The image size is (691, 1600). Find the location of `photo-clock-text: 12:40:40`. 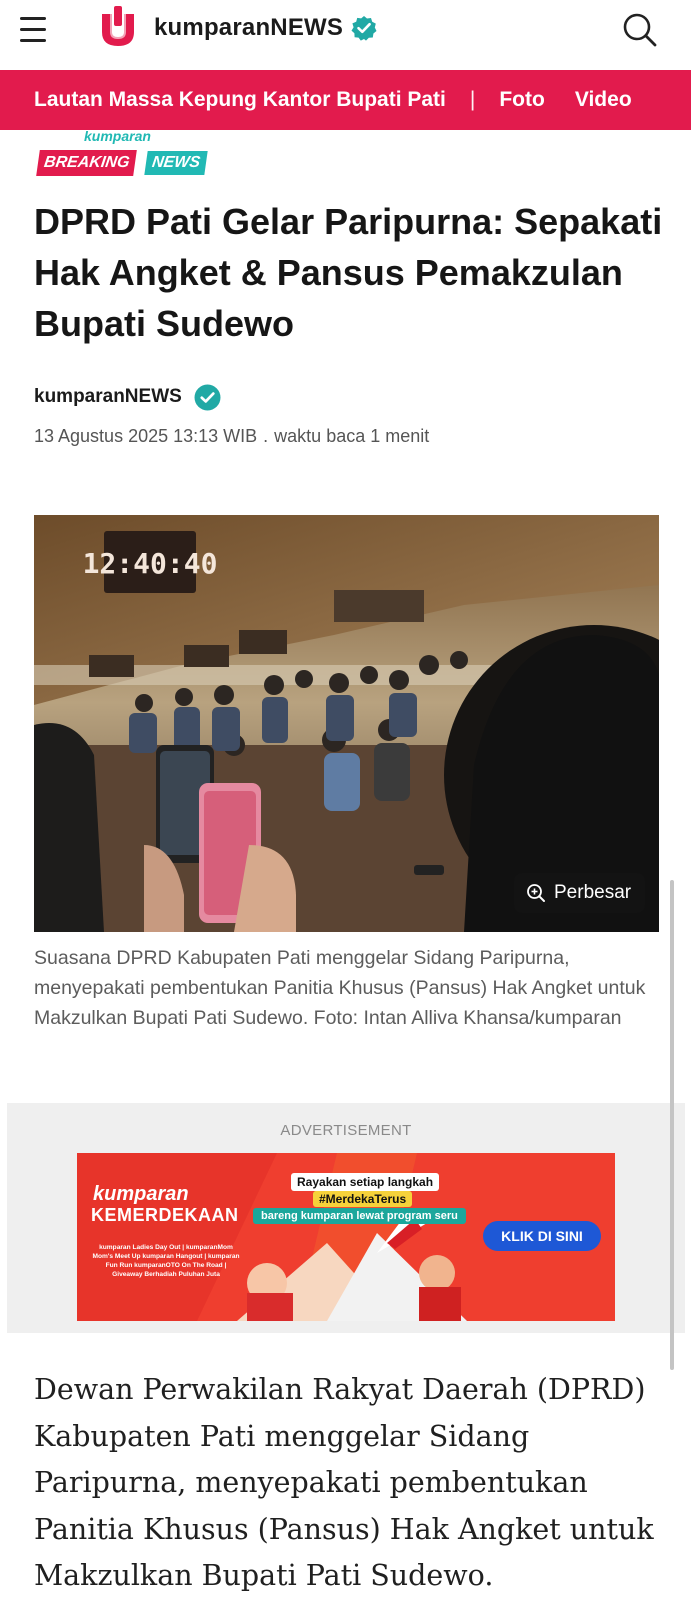

photo-clock-text: 12:40:40 is located at coordinates (150, 563).